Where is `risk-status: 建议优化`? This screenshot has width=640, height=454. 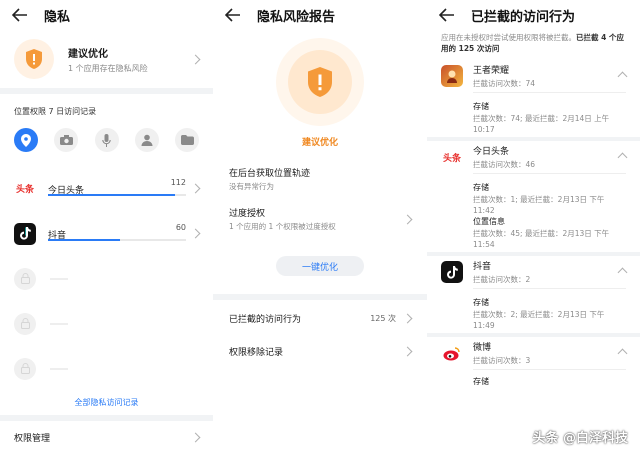 risk-status: 建议优化 is located at coordinates (319, 143).